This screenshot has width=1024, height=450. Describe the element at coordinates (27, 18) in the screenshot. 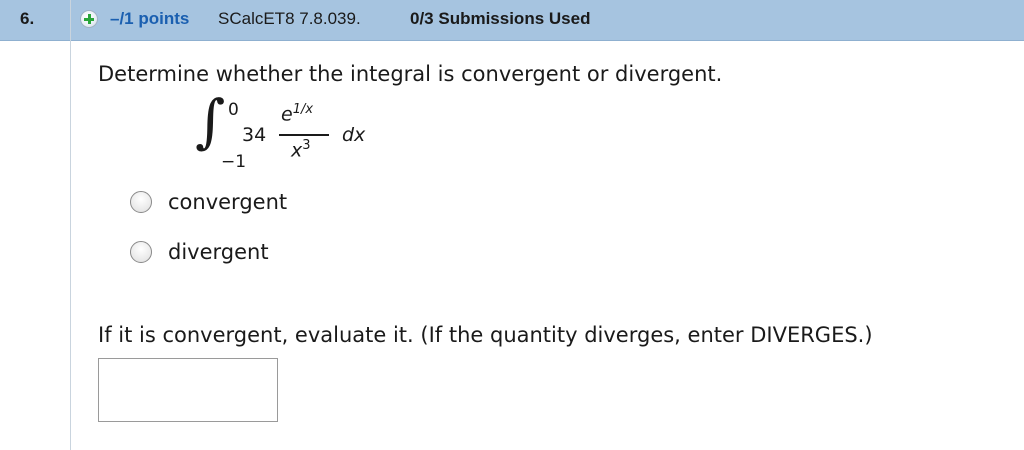

I see `question-number: 6.` at that location.